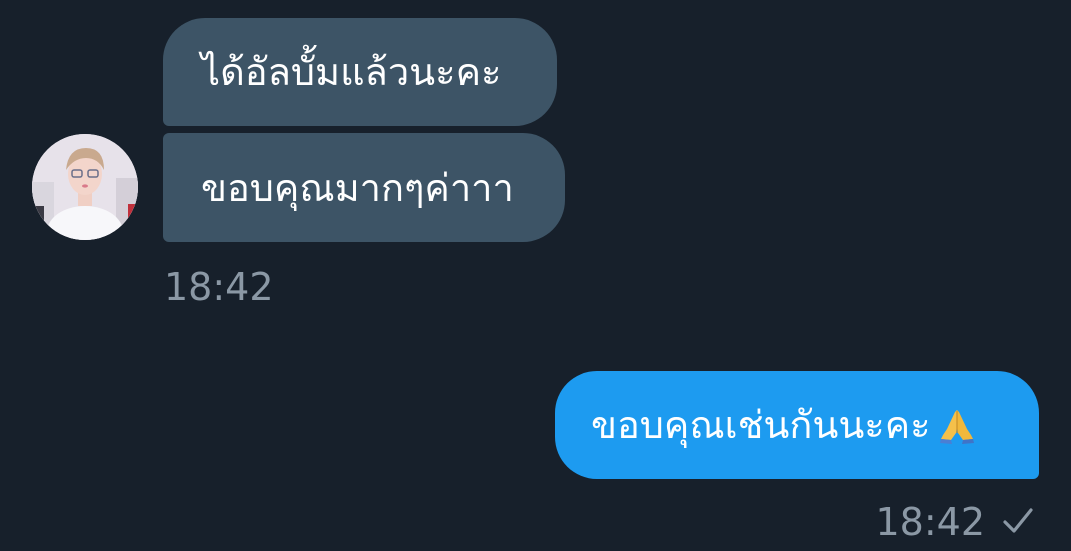  I want to click on incoming-message-bubble: ได้อัลบั้มแล้วนะคะ, so click(360, 72).